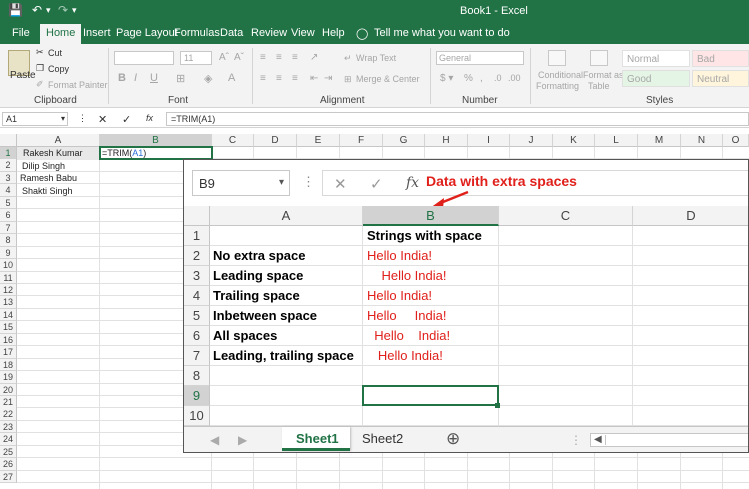 The image size is (749, 489). I want to click on sheet-tab-sheet1: Sheet1, so click(316, 439).